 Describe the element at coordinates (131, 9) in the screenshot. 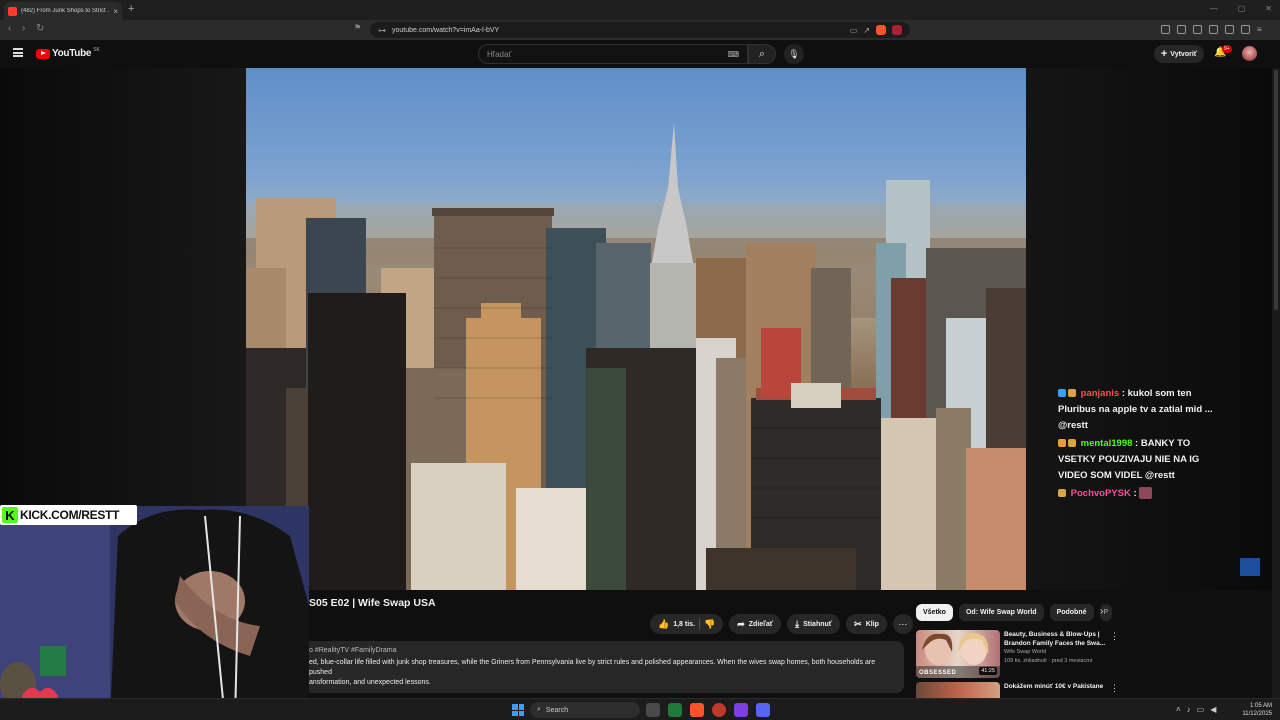

I see `new-tab-button: +` at that location.